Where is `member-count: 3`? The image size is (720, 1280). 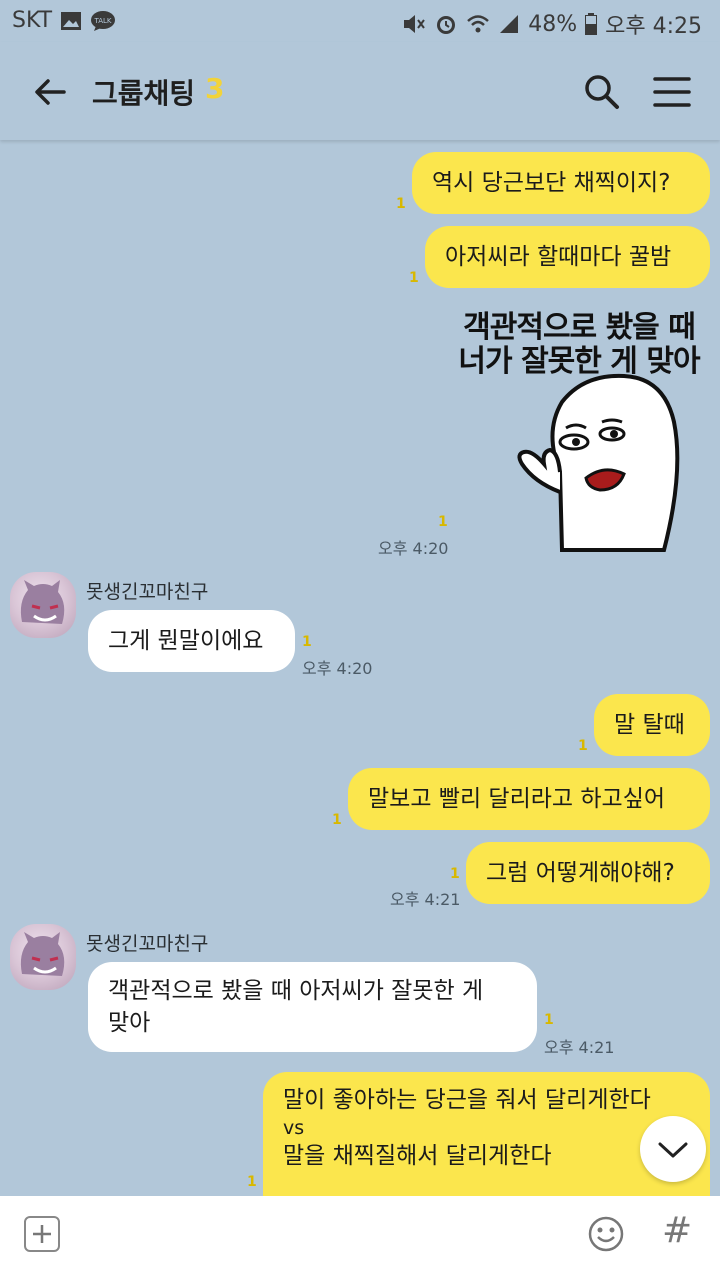 member-count: 3 is located at coordinates (215, 88).